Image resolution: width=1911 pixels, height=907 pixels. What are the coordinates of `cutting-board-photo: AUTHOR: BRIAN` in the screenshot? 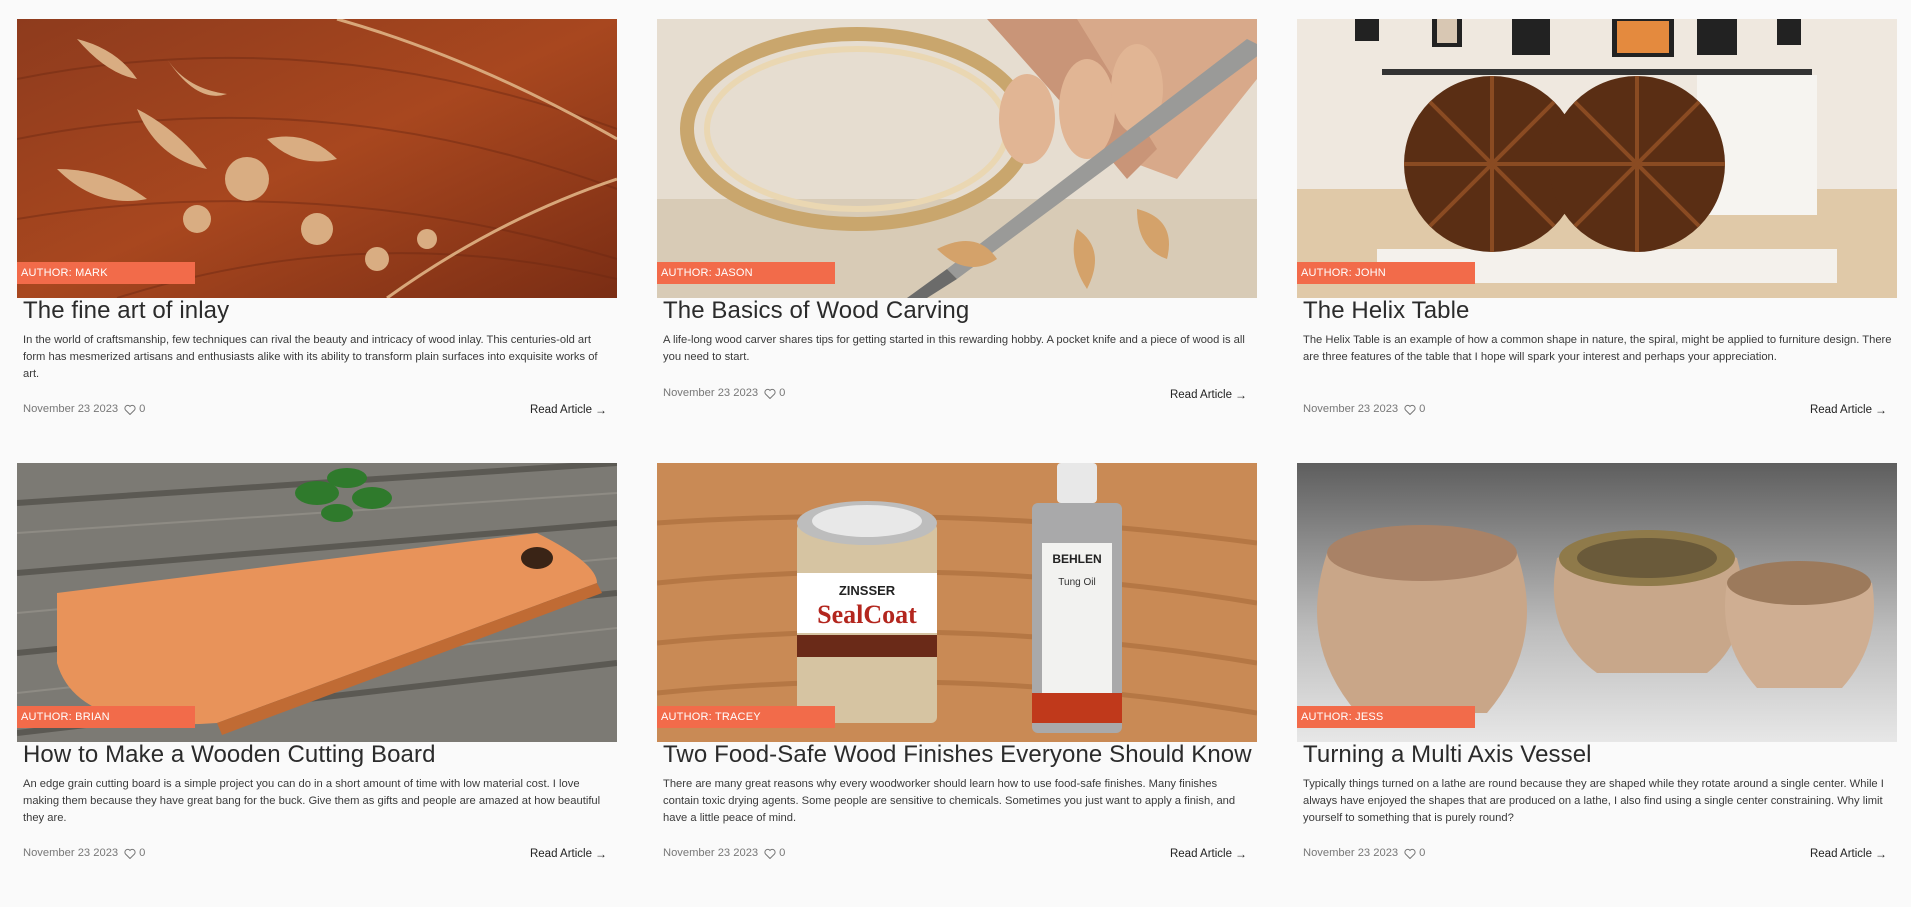 It's located at (317, 602).